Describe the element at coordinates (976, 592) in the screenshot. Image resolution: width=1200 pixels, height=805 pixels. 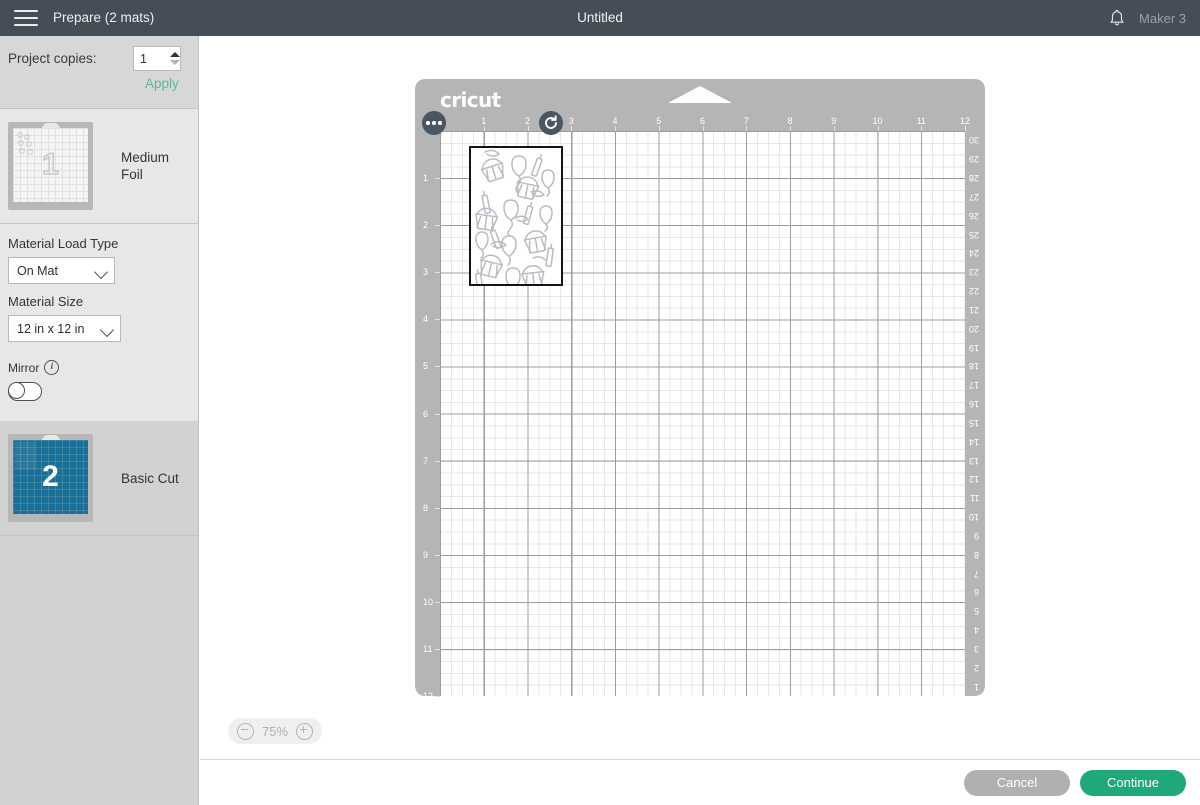
I see `ruler-right-label: 6` at that location.